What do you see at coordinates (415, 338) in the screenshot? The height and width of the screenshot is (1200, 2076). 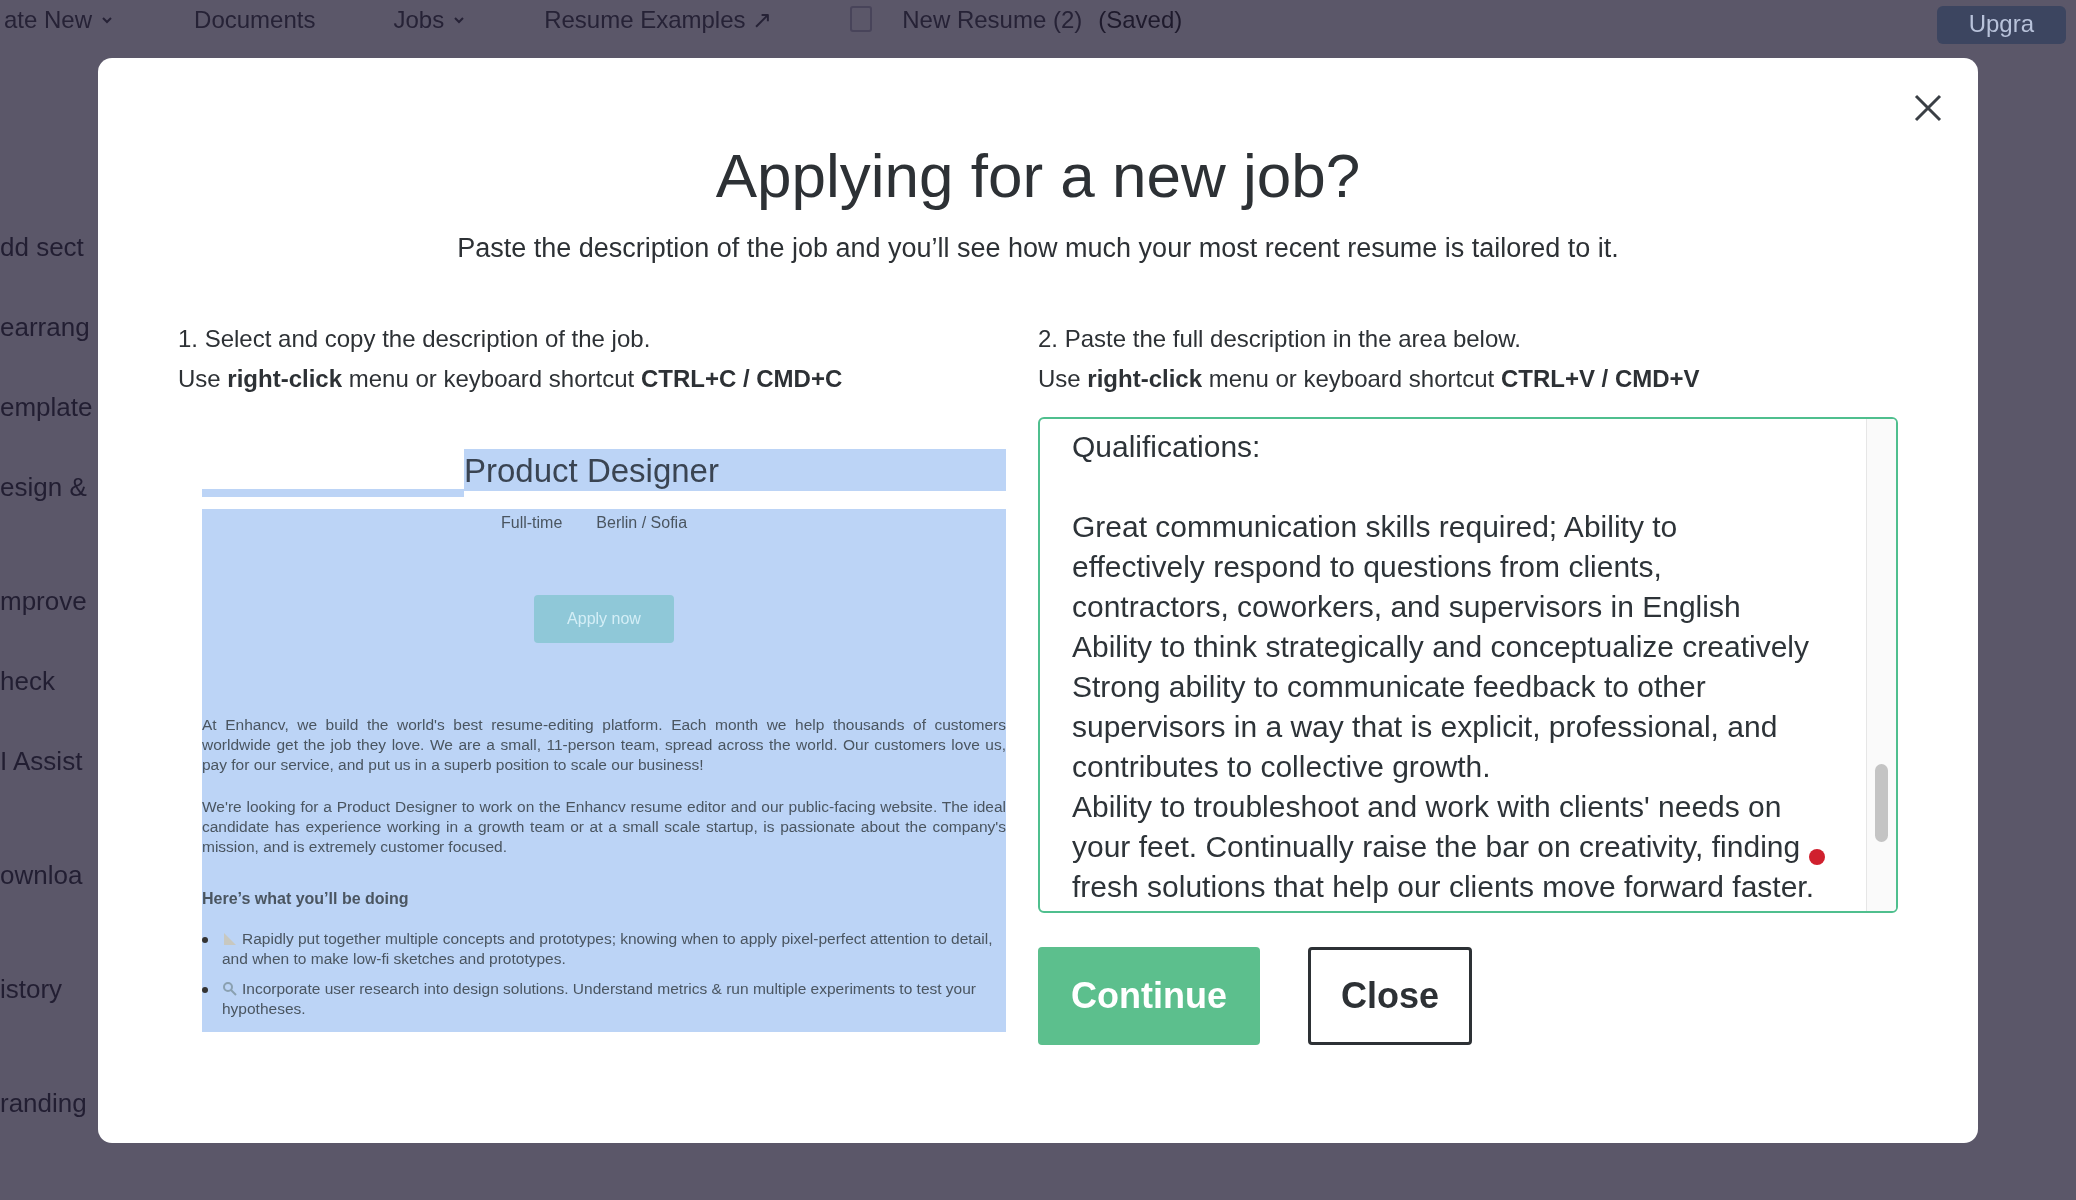 I see `step-heading: 1. Select and copy the description of the job.` at bounding box center [415, 338].